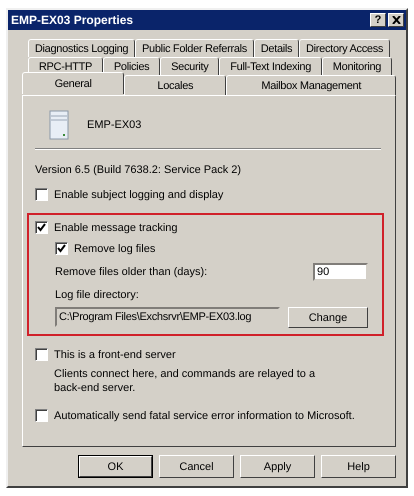 The width and height of the screenshot is (414, 496). What do you see at coordinates (277, 48) in the screenshot?
I see `tab: Details` at bounding box center [277, 48].